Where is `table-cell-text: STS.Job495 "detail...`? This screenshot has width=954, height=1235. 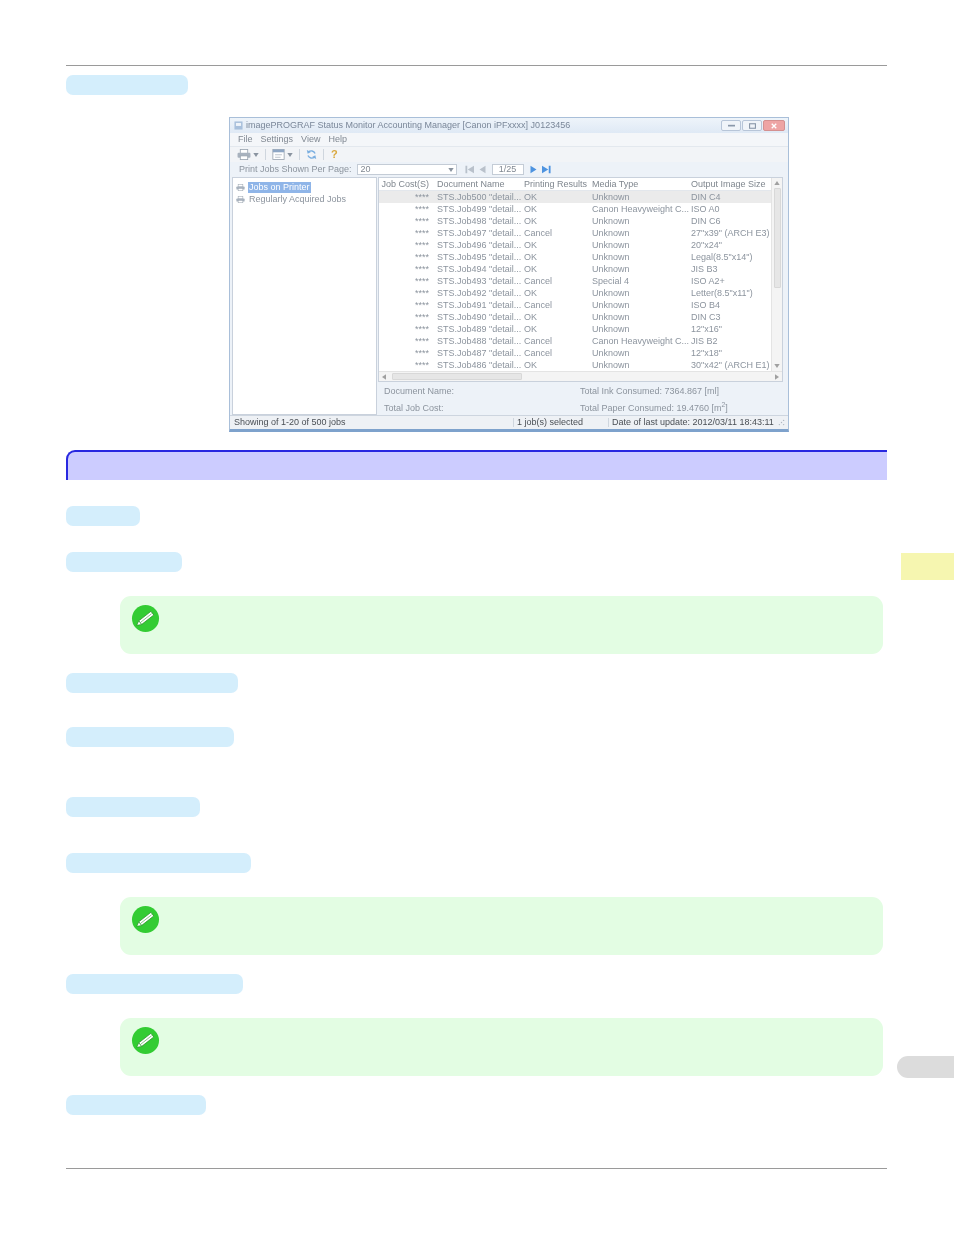 table-cell-text: STS.Job495 "detail... is located at coordinates (479, 257).